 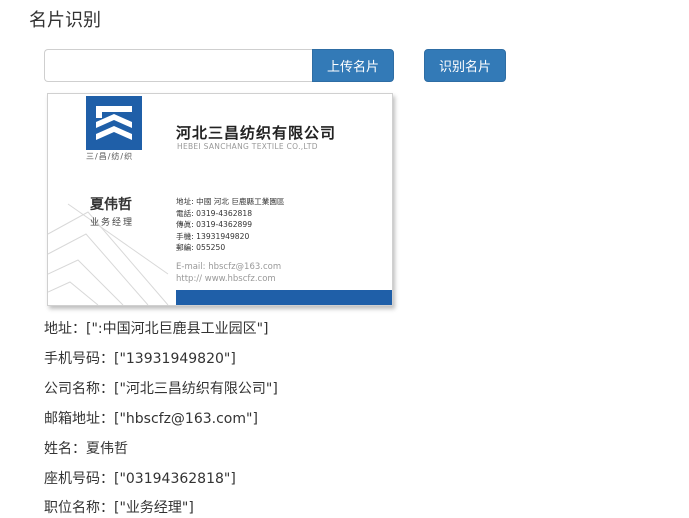 What do you see at coordinates (178, 65) in the screenshot?
I see `file-path-input` at bounding box center [178, 65].